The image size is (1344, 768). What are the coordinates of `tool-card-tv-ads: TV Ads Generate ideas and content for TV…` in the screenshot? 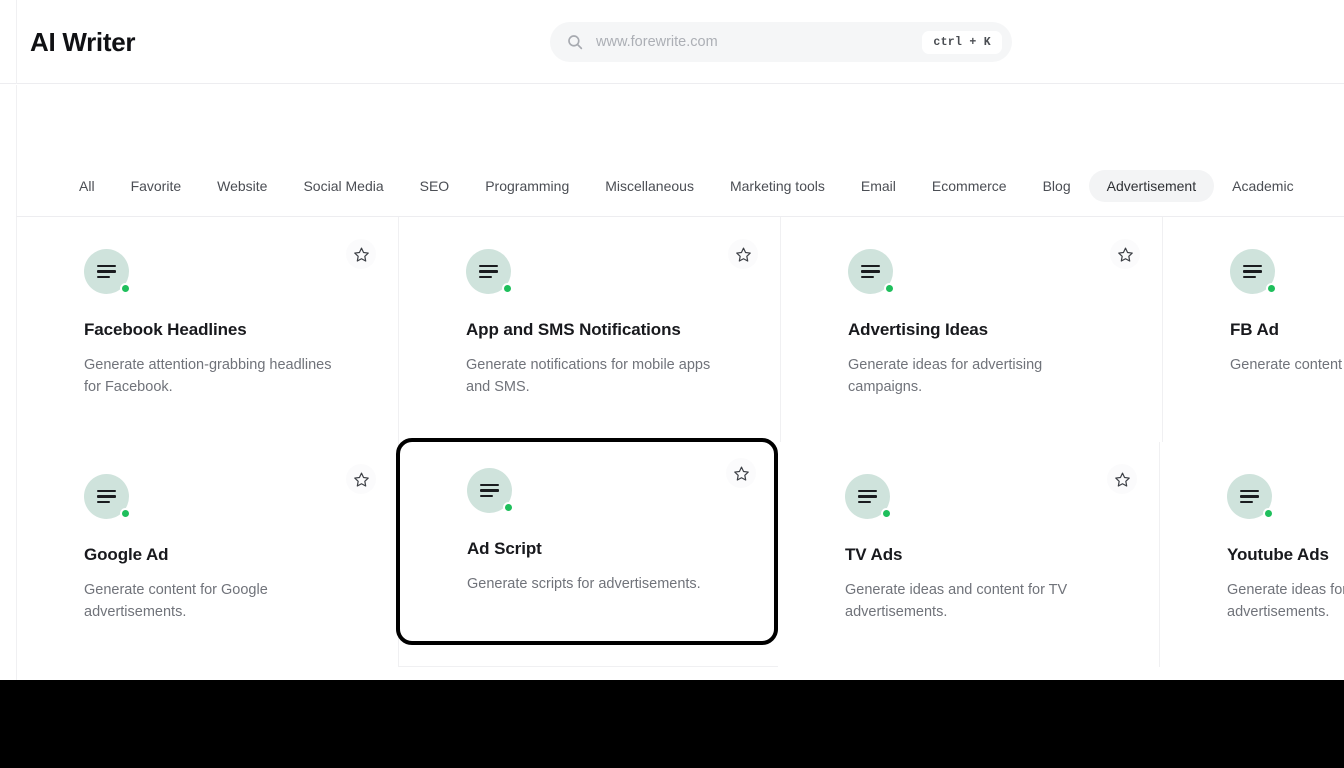 It's located at (969, 554).